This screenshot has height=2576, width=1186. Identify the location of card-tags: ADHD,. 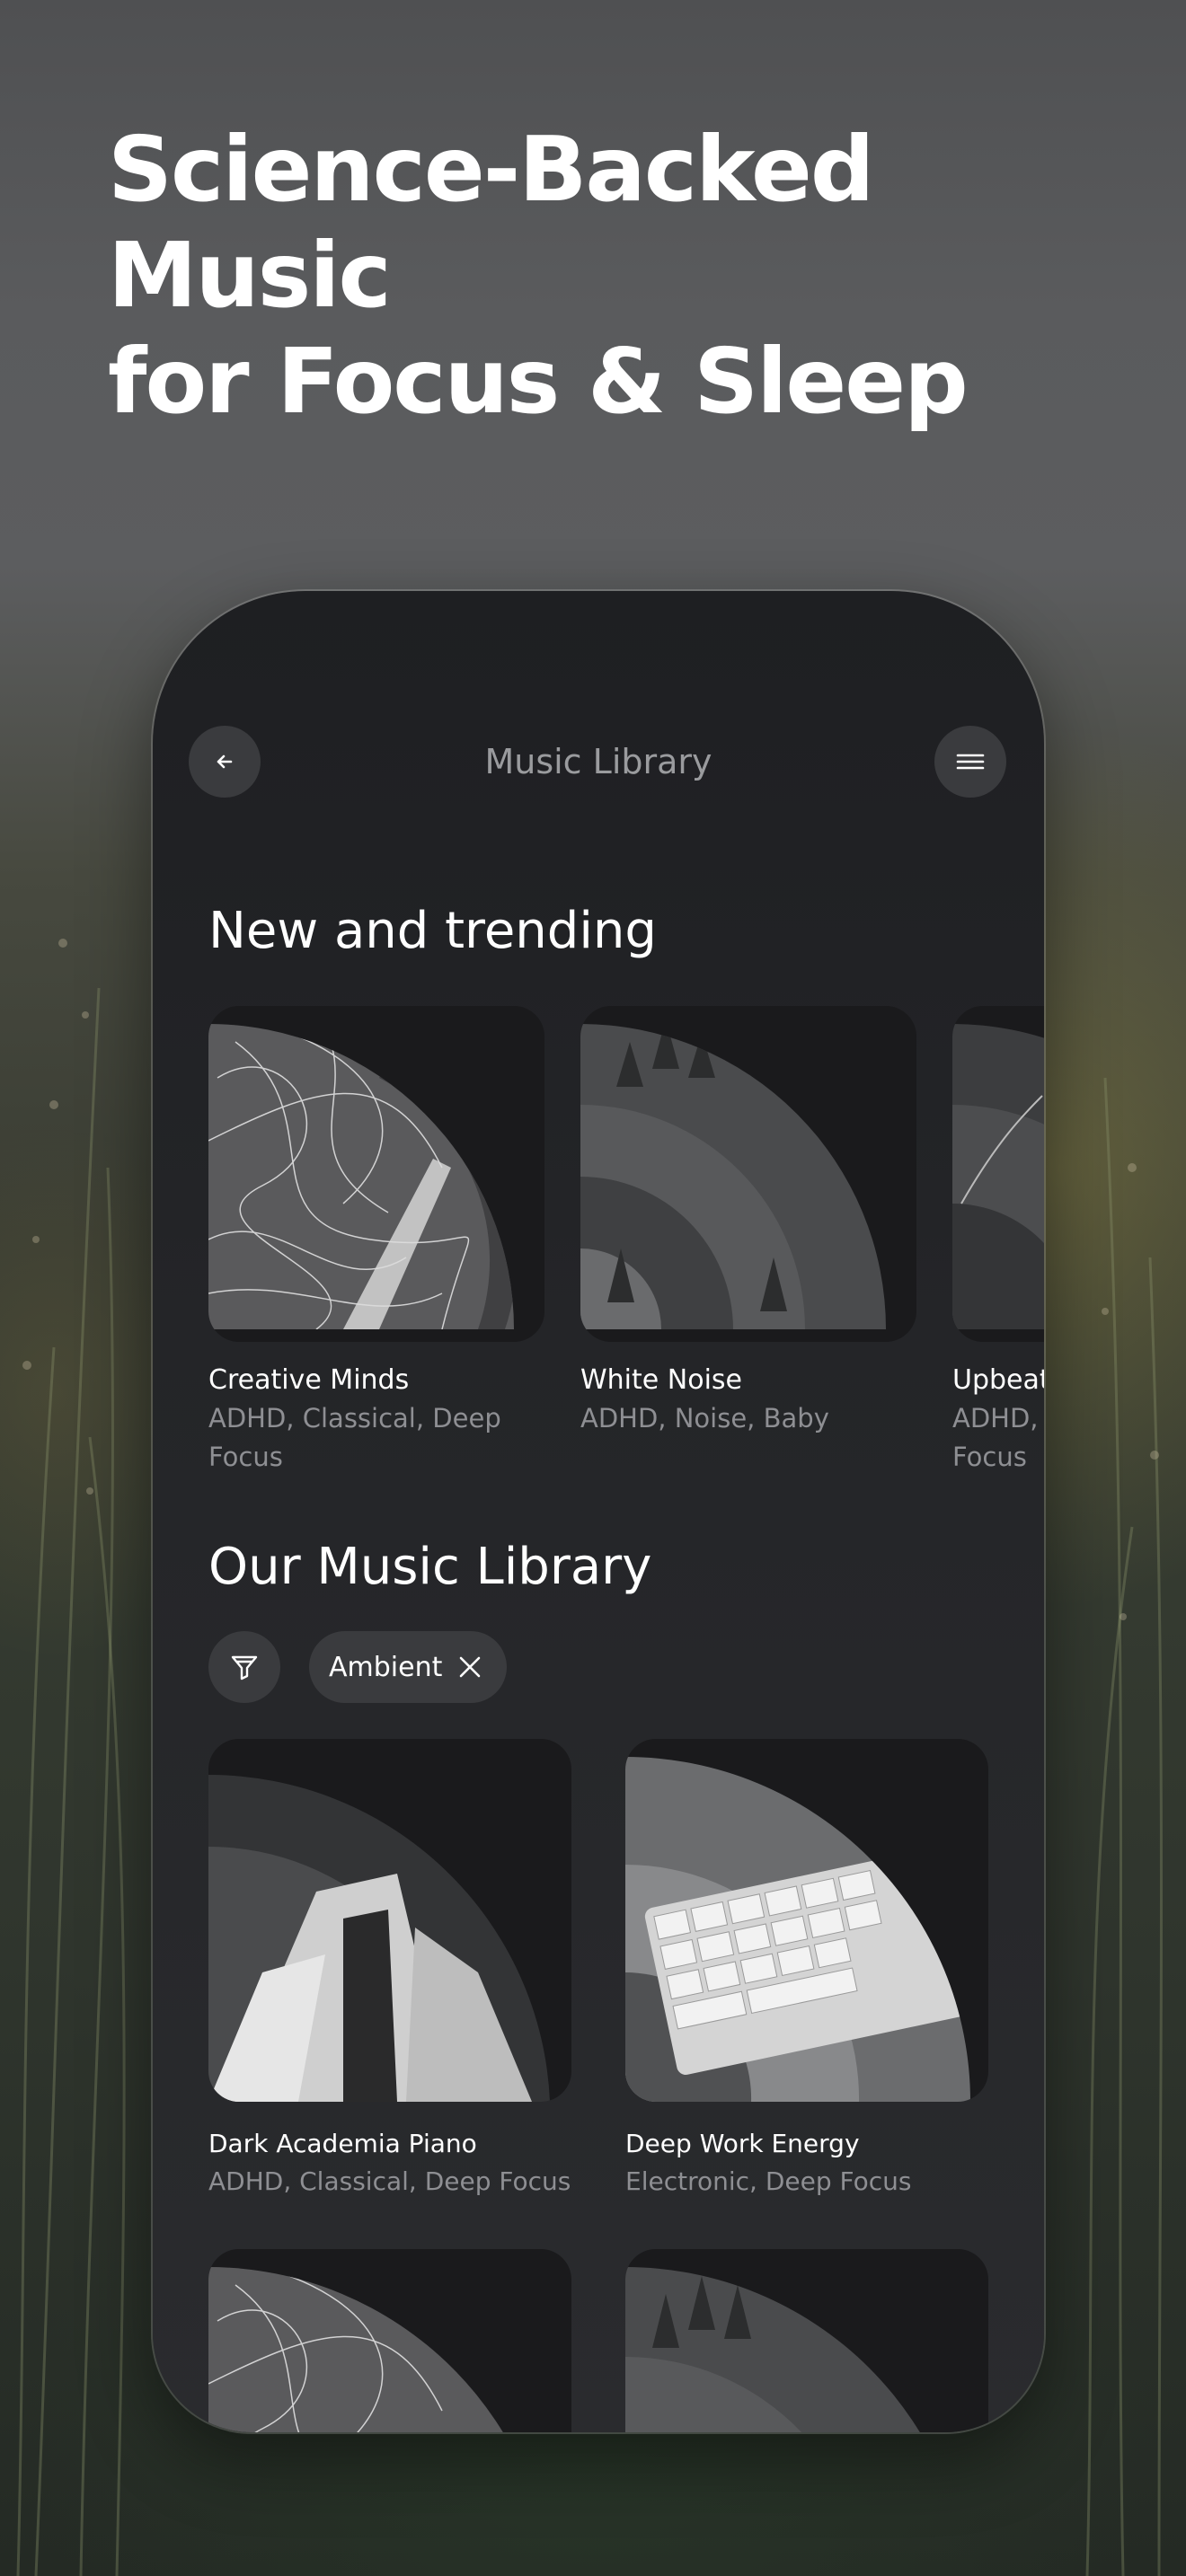
(995, 1418).